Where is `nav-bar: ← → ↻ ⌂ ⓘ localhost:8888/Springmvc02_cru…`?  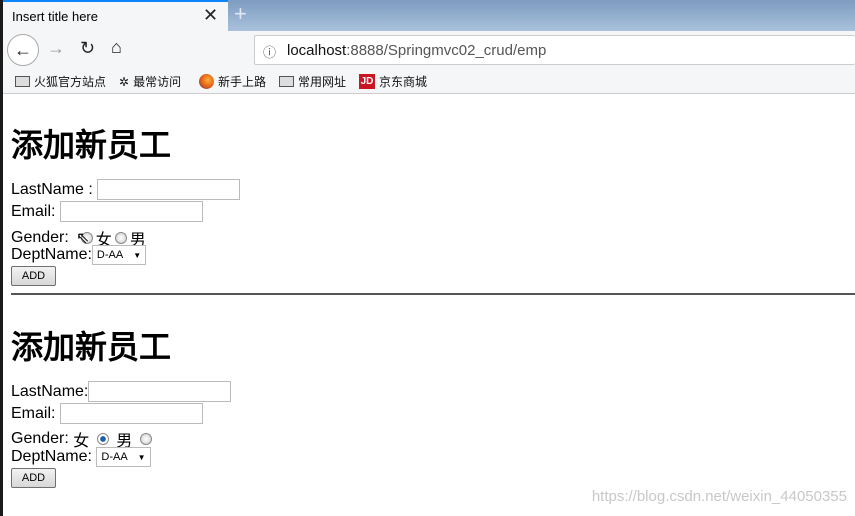 nav-bar: ← → ↻ ⌂ ⓘ localhost:8888/Springmvc02_cru… is located at coordinates (427, 50).